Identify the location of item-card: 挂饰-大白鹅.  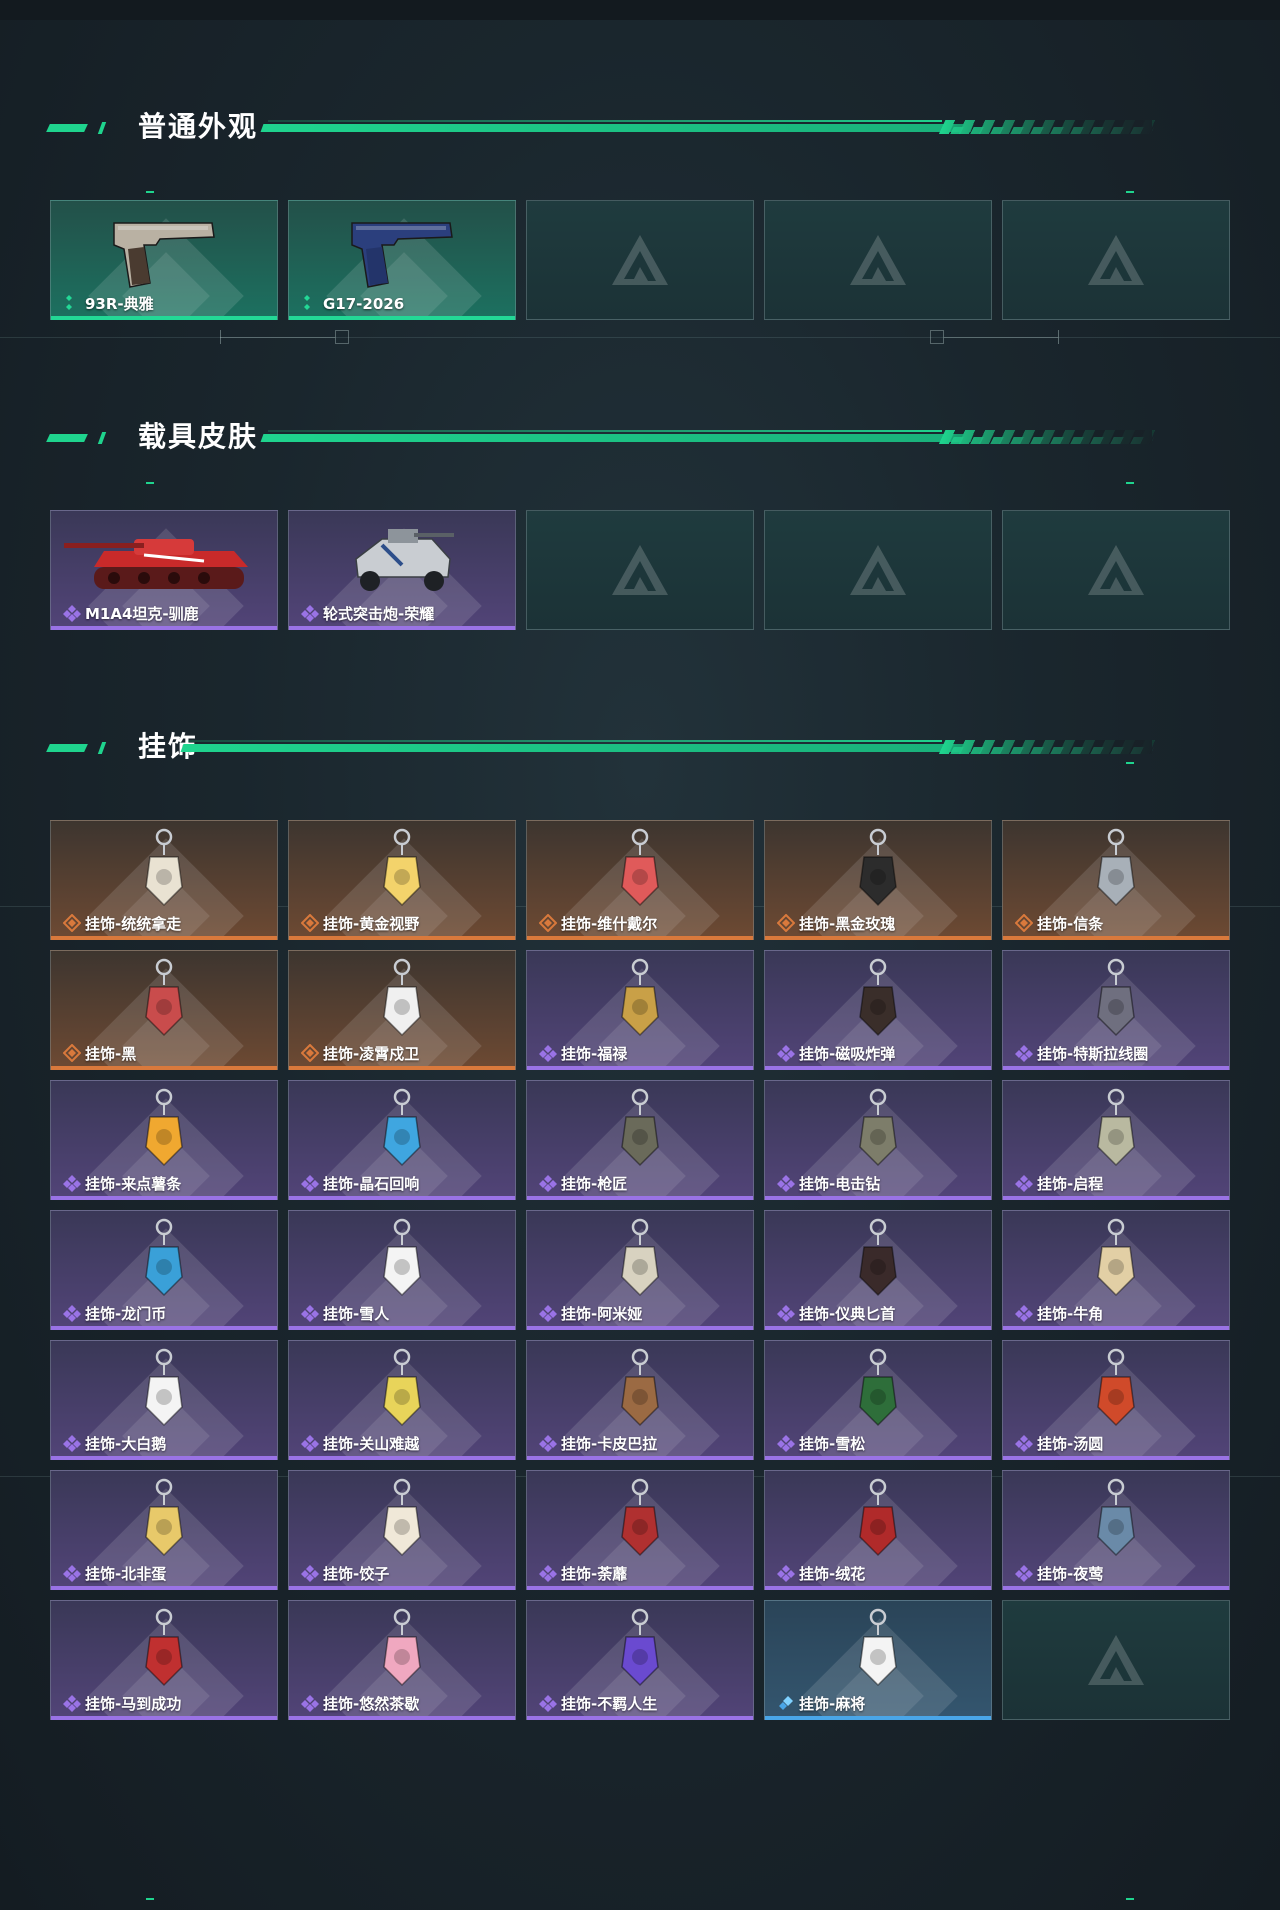
(164, 1400).